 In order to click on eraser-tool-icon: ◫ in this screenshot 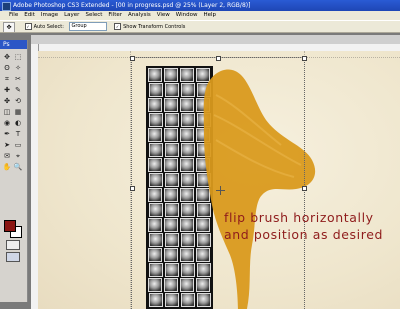, I will do `click(7, 112)`.